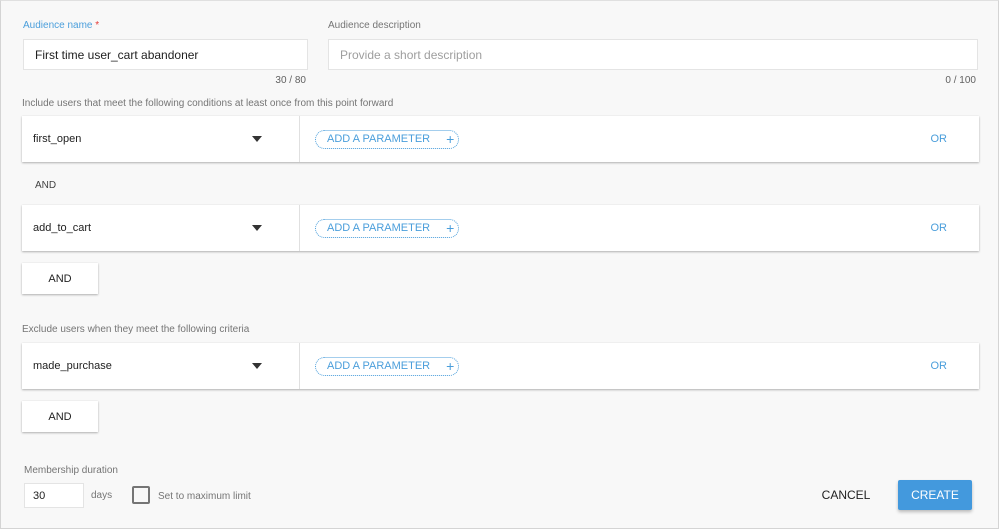 The height and width of the screenshot is (530, 1000). Describe the element at coordinates (846, 495) in the screenshot. I see `cancel-button: CANCEL` at that location.